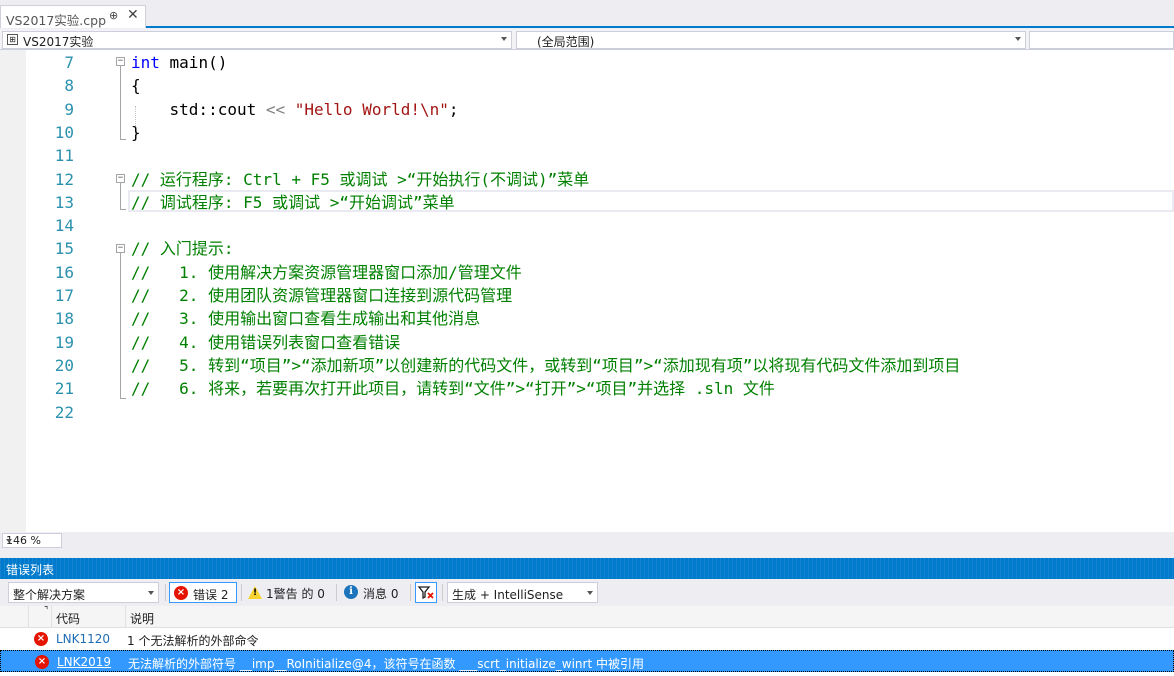 This screenshot has width=1174, height=676. What do you see at coordinates (587, 540) in the screenshot?
I see `editor-status-row: 146 %` at bounding box center [587, 540].